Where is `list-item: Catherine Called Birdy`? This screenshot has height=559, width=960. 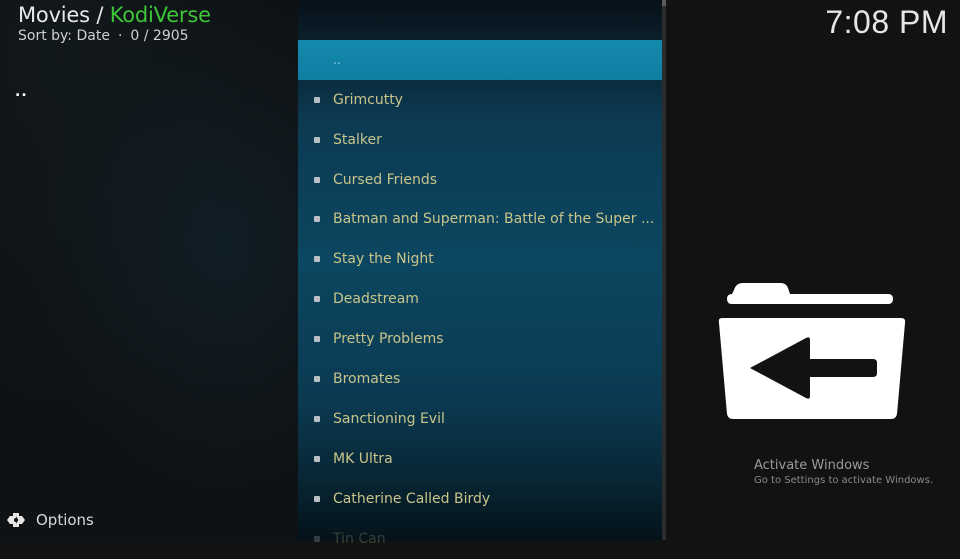
list-item: Catherine Called Birdy is located at coordinates (480, 499).